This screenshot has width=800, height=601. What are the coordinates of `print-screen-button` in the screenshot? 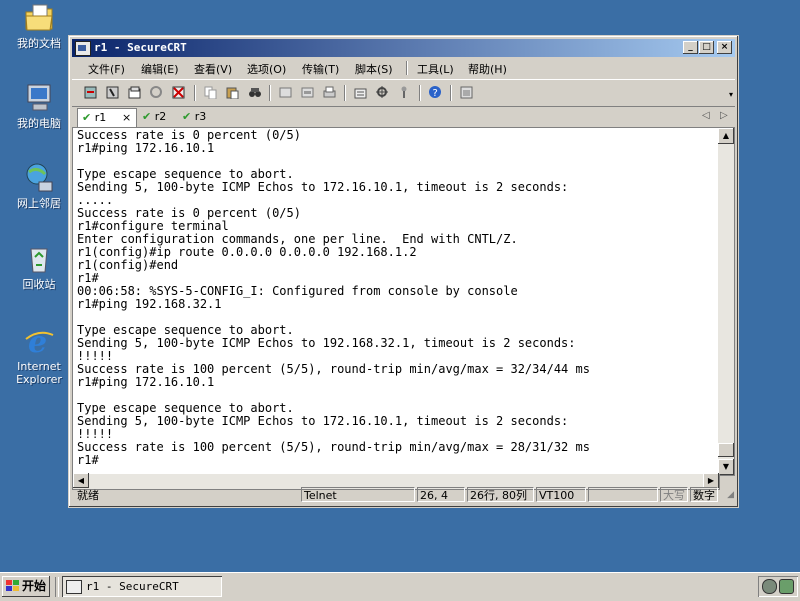 It's located at (285, 92).